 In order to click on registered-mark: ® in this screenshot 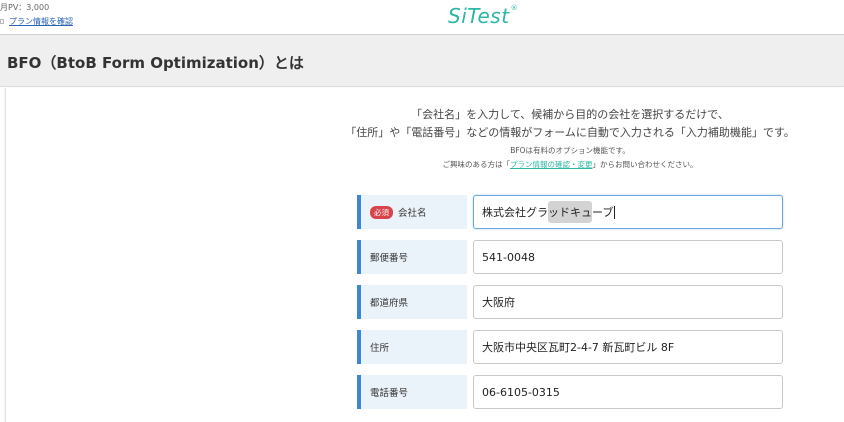, I will do `click(514, 8)`.